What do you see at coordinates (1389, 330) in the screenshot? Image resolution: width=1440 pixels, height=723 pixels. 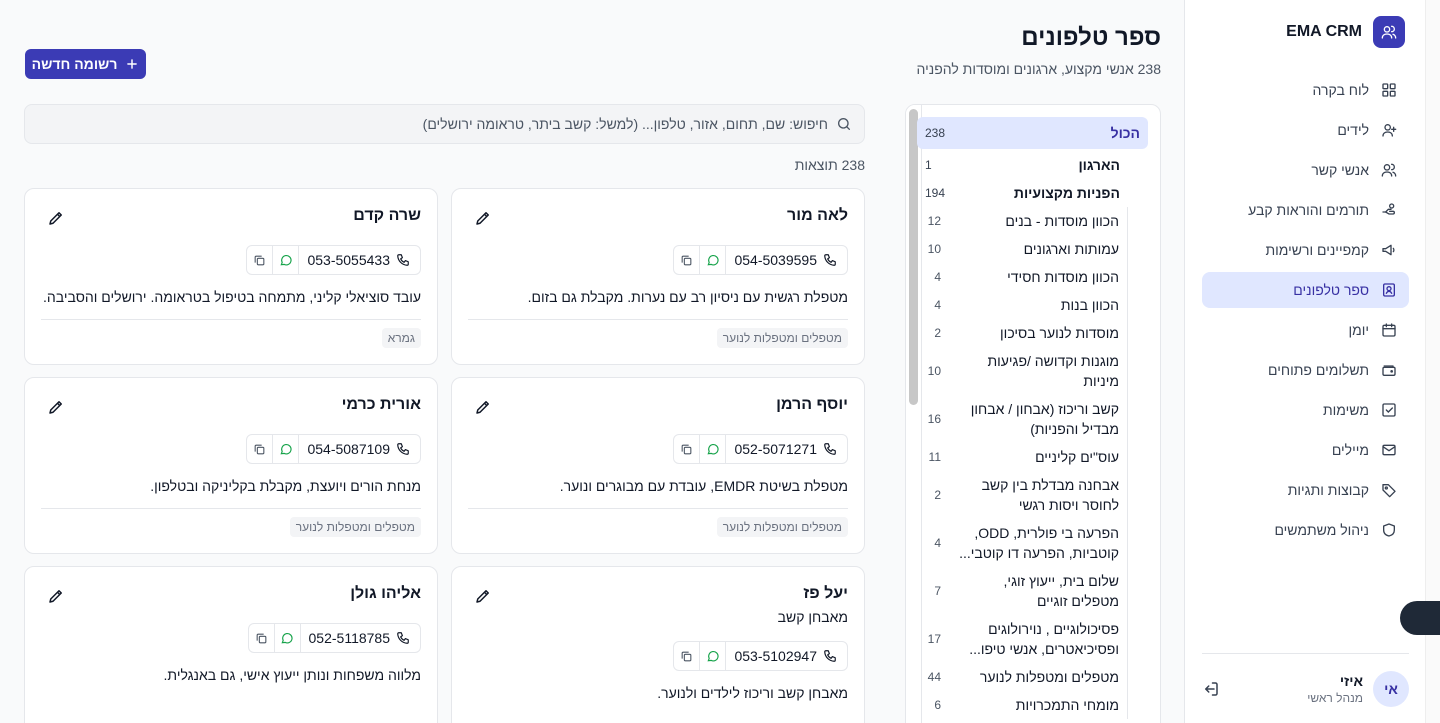 I see `calendar-icon` at bounding box center [1389, 330].